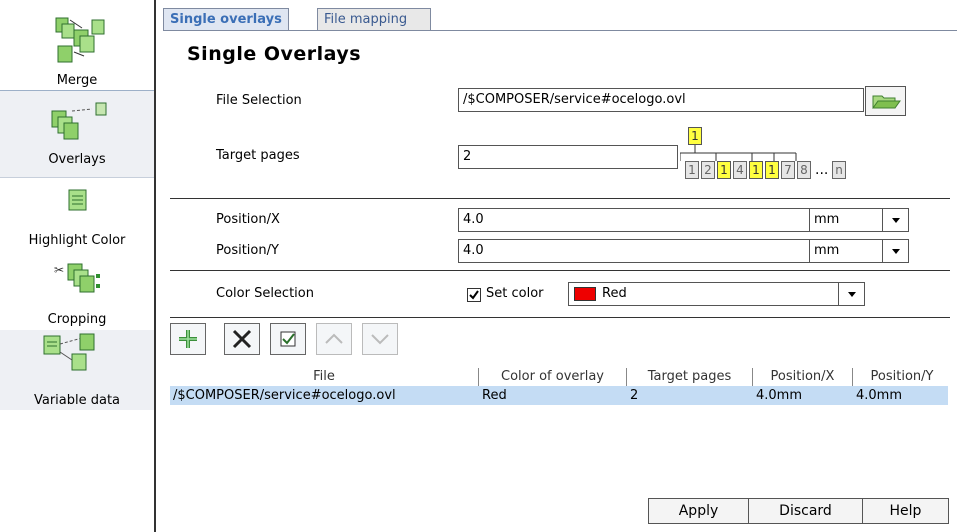  I want to click on chevron-up-icon, so click(334, 338).